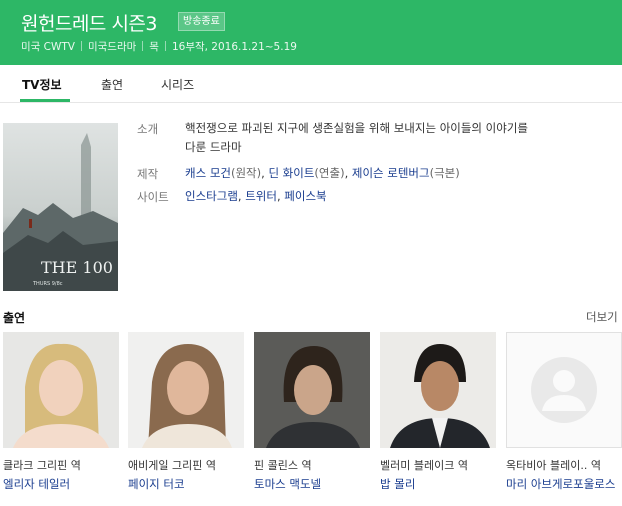  Describe the element at coordinates (391, 173) in the screenshot. I see `writer-link: 제이슨 로텐버그` at that location.